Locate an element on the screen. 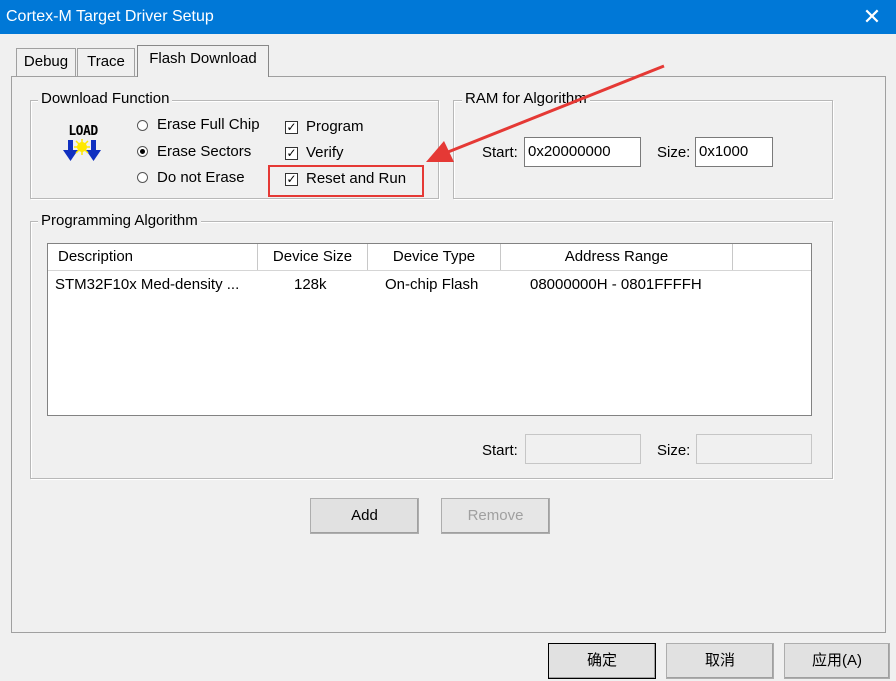  tab-label: Flash Download is located at coordinates (203, 58).